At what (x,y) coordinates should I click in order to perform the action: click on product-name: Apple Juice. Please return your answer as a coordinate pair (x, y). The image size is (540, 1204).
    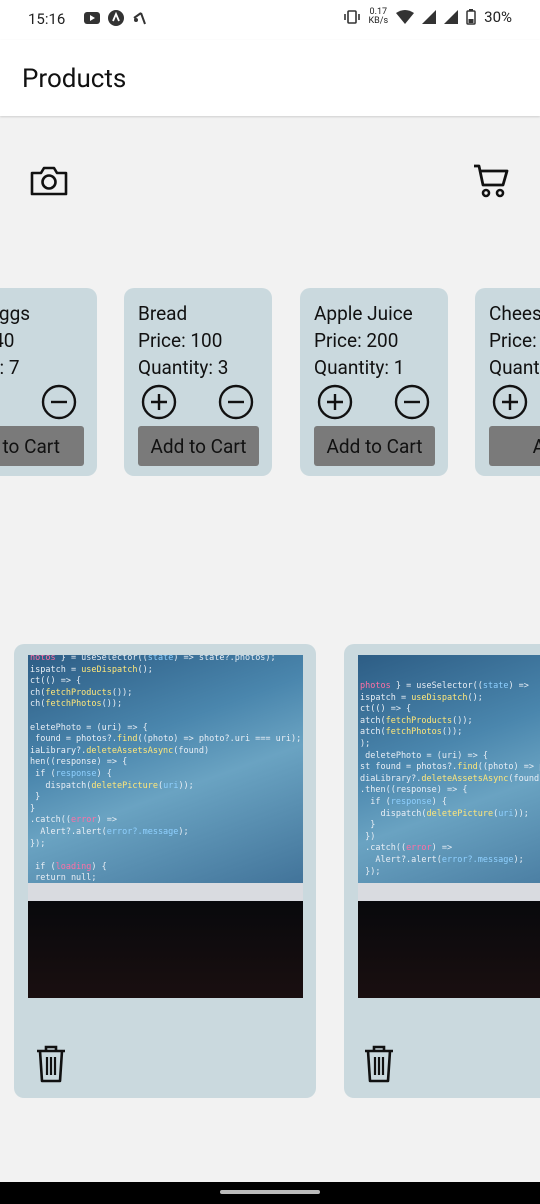
    Looking at the image, I should click on (363, 313).